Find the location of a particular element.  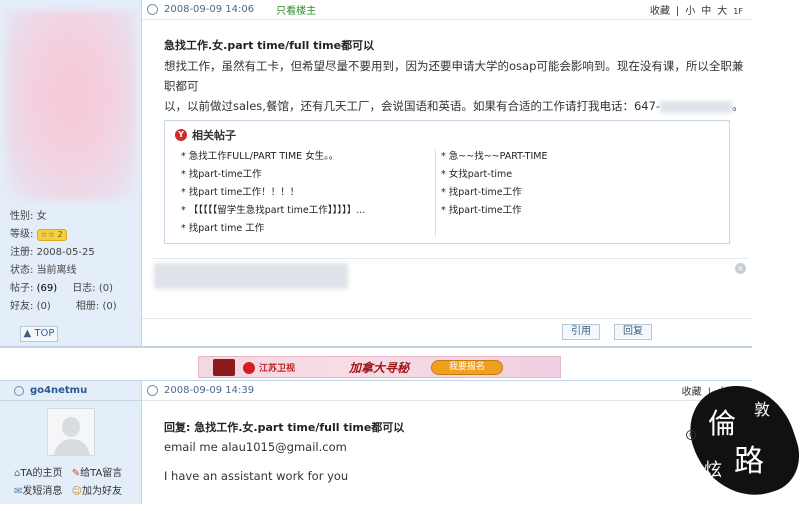

send-message-link: 发短消息 is located at coordinates (42, 491).